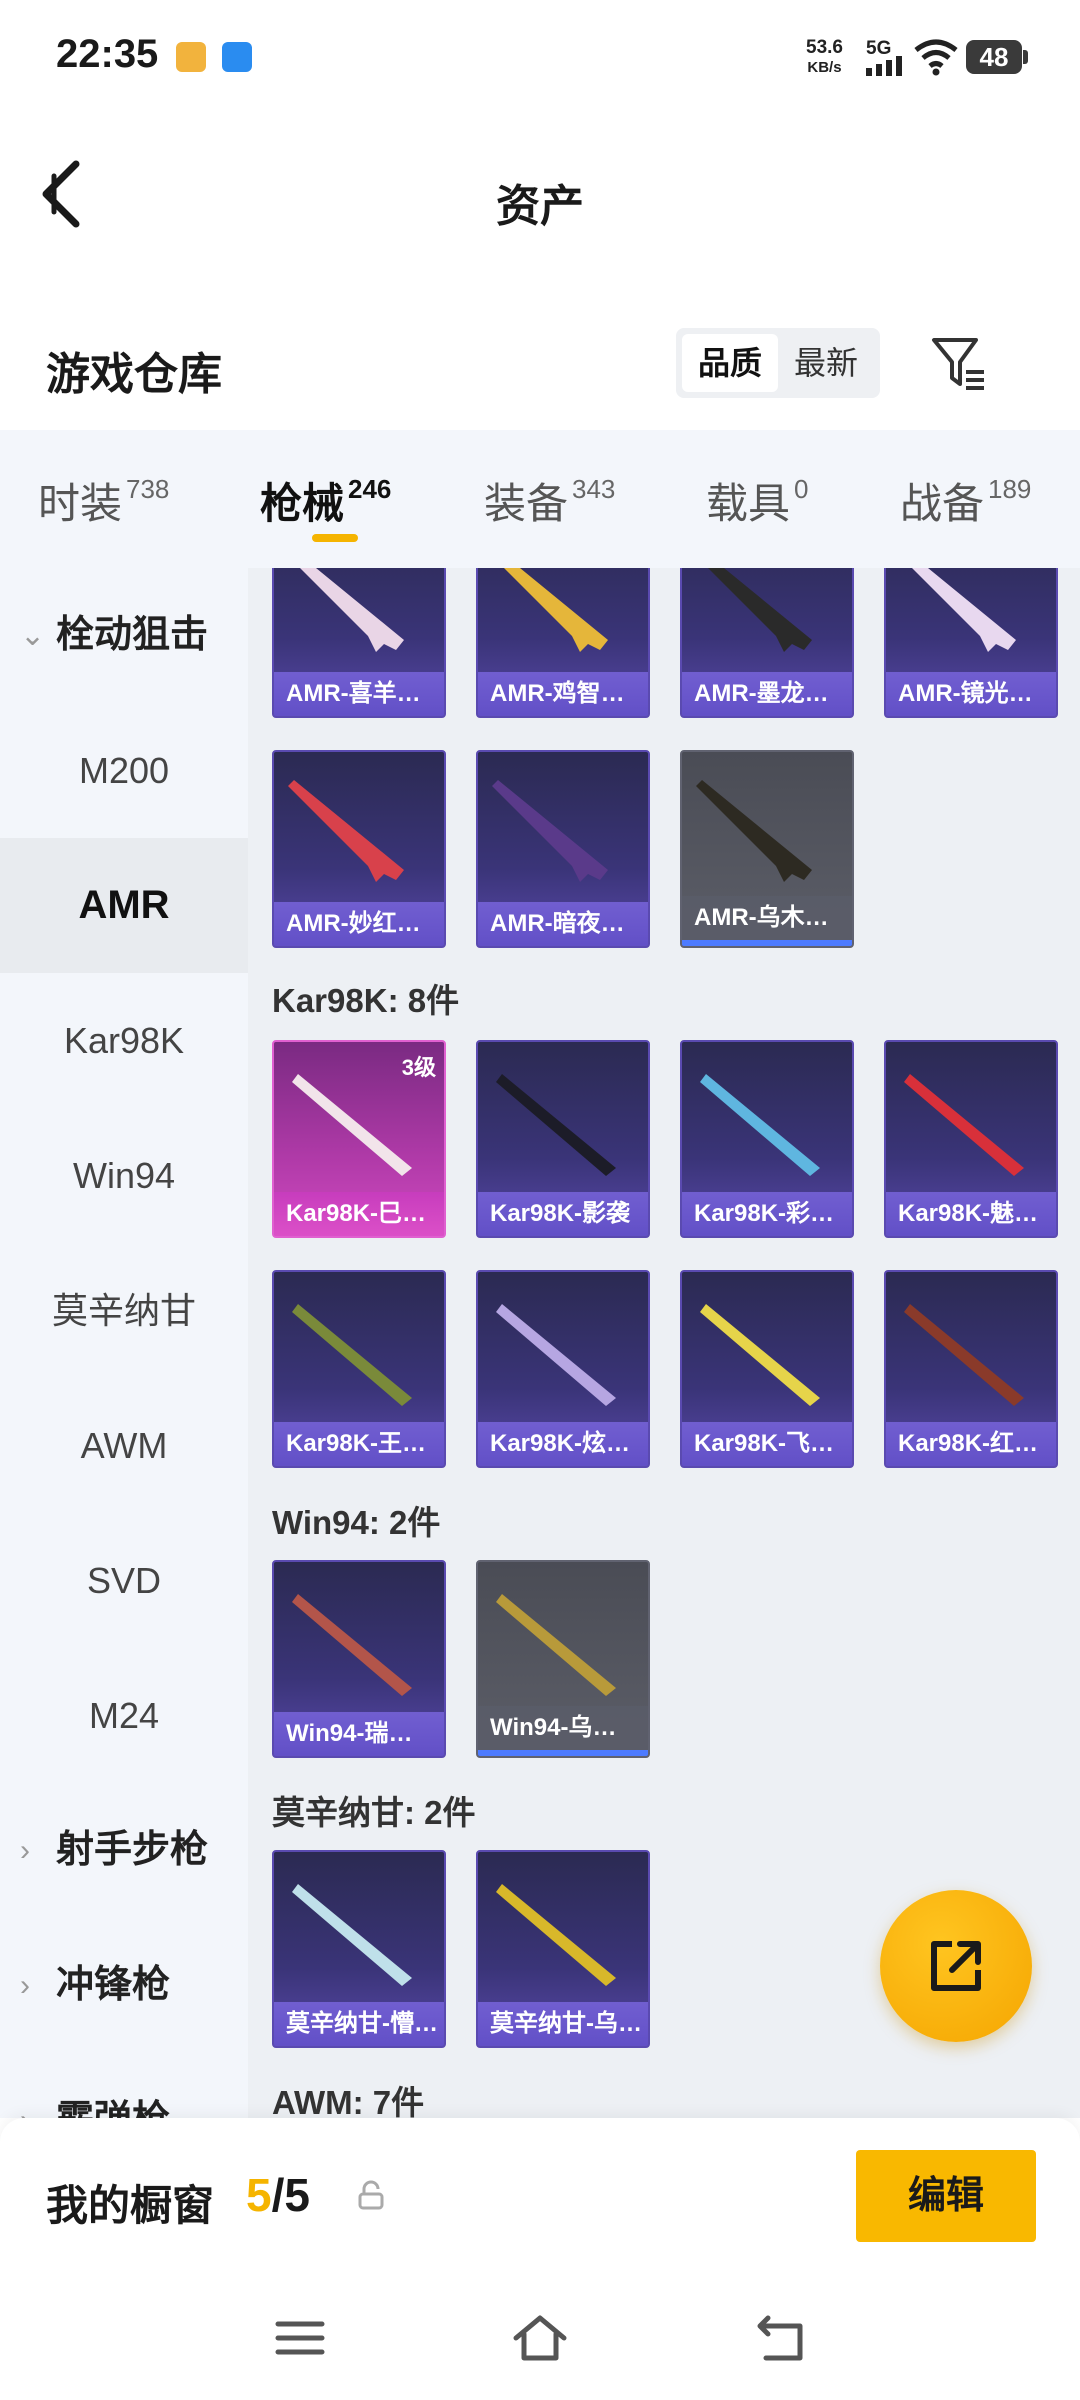 This screenshot has width=1080, height=2400. I want to click on sidebar-item-amr: AMR, so click(124, 905).